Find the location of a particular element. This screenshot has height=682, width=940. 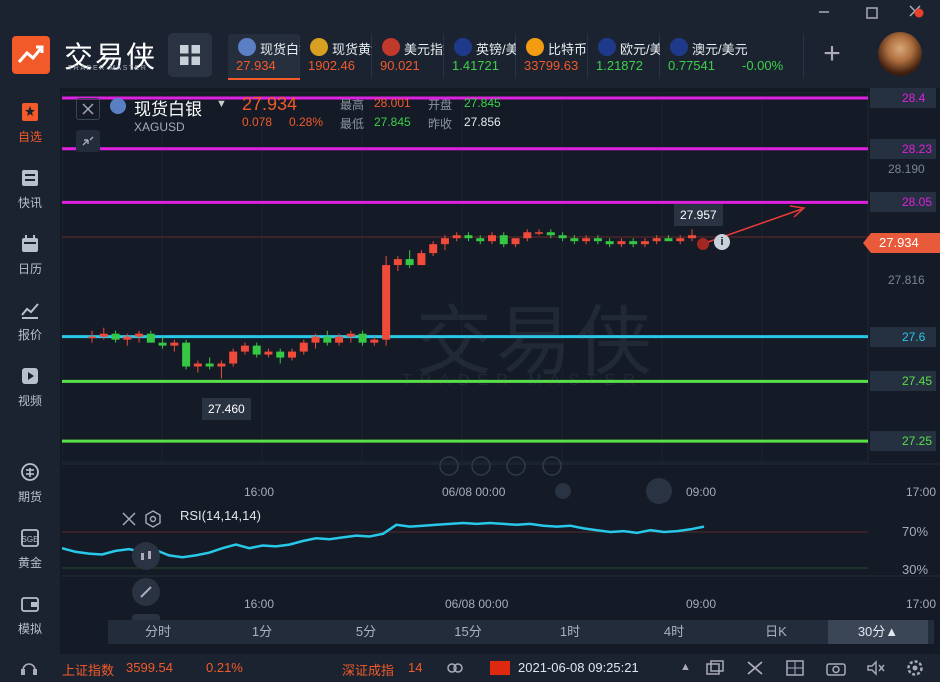

level-label-0: 28.4 is located at coordinates (903, 97).